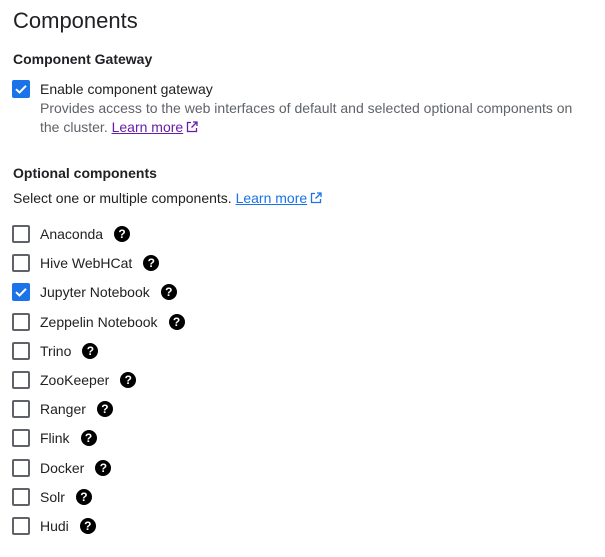 The image size is (605, 557). I want to click on component-row-ranger: Ranger?, so click(62, 409).